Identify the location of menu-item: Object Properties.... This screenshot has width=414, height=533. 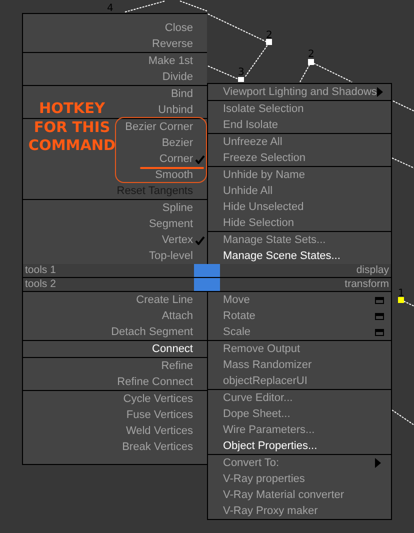
(299, 446).